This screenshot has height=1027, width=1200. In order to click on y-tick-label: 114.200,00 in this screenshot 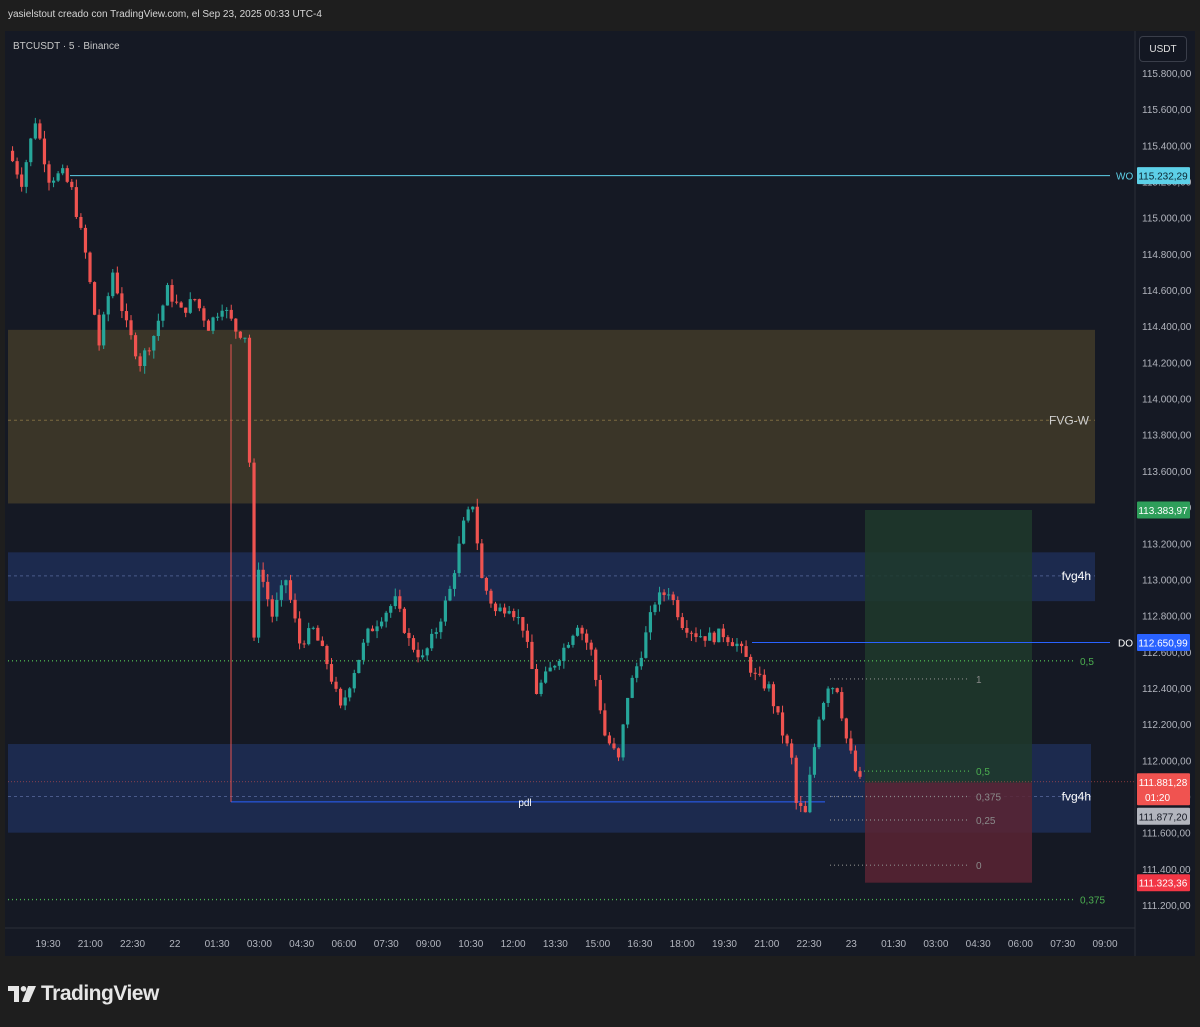, I will do `click(1167, 363)`.